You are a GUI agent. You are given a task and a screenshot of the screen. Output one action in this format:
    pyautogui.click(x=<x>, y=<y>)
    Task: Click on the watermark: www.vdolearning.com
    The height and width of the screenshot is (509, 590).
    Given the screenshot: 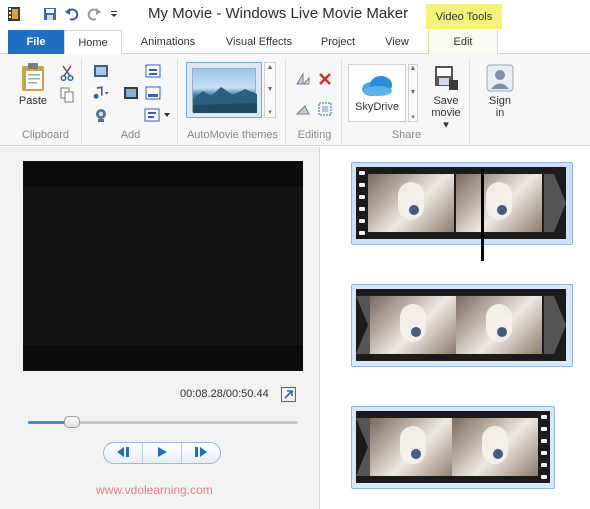 What is the action you would take?
    pyautogui.click(x=154, y=490)
    